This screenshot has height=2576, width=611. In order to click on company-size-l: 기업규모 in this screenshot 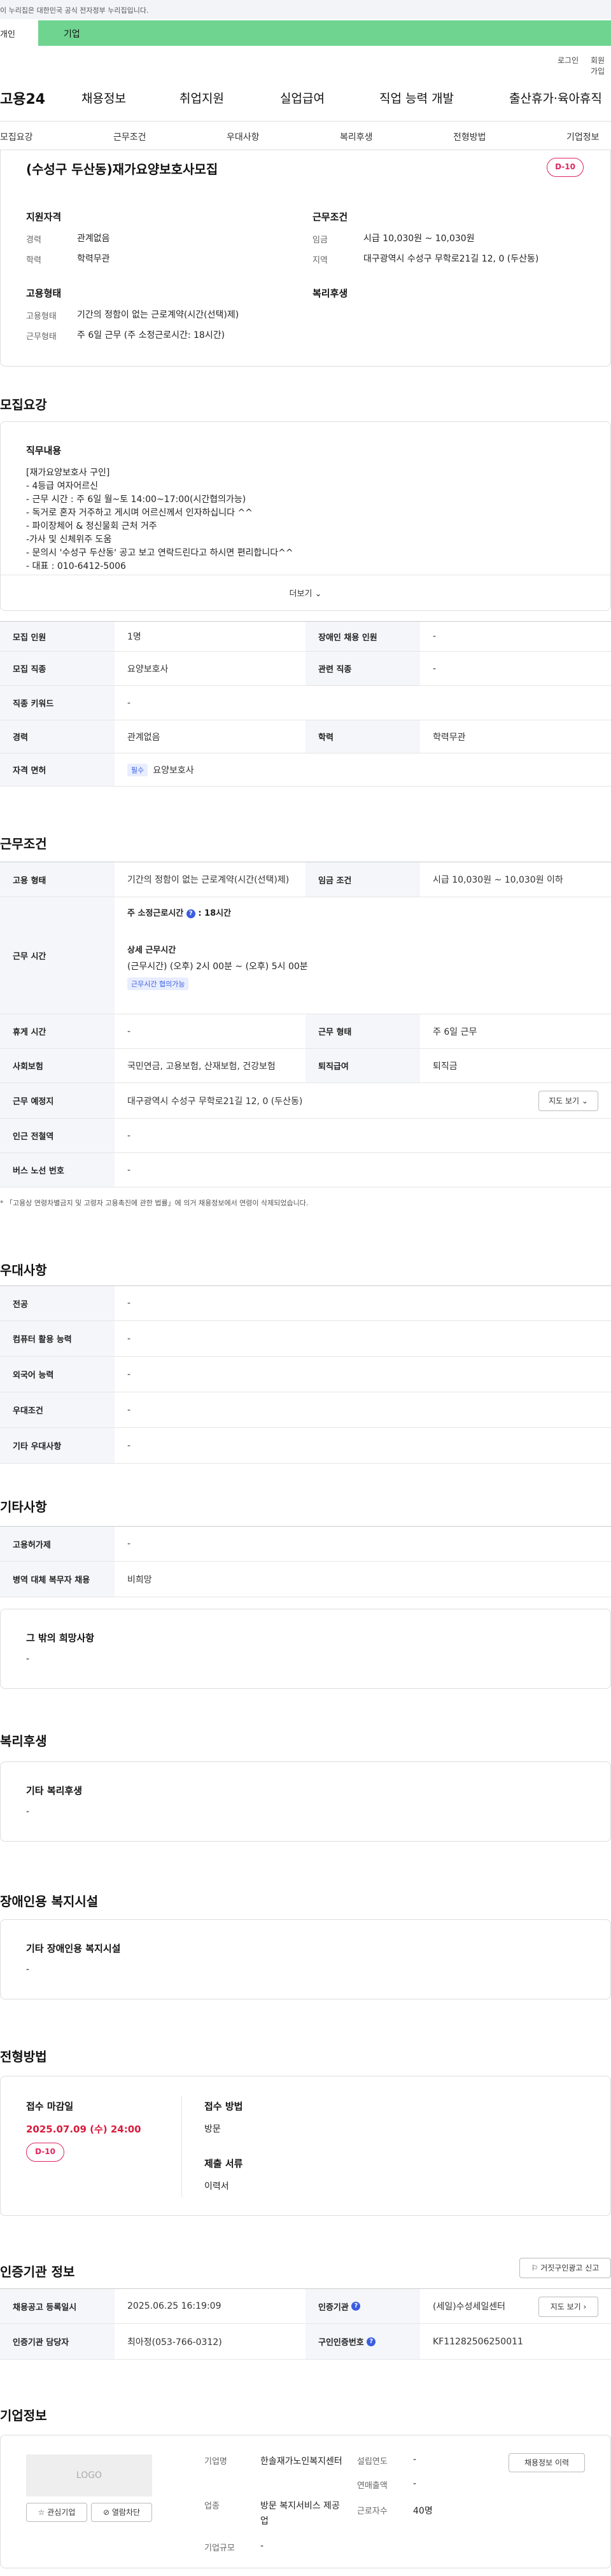, I will do `click(219, 2548)`.